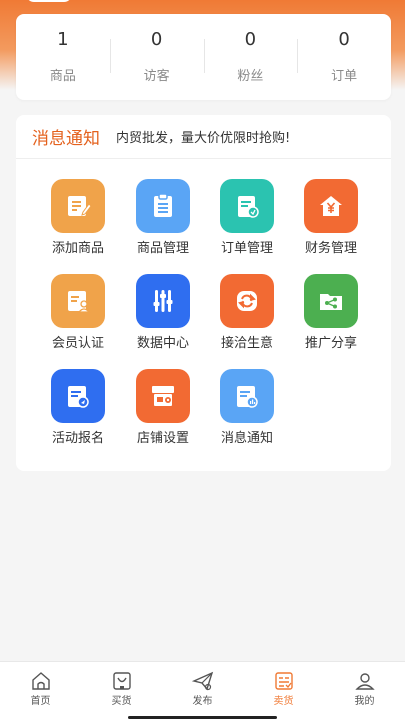  What do you see at coordinates (331, 301) in the screenshot?
I see `share-folder-icon` at bounding box center [331, 301].